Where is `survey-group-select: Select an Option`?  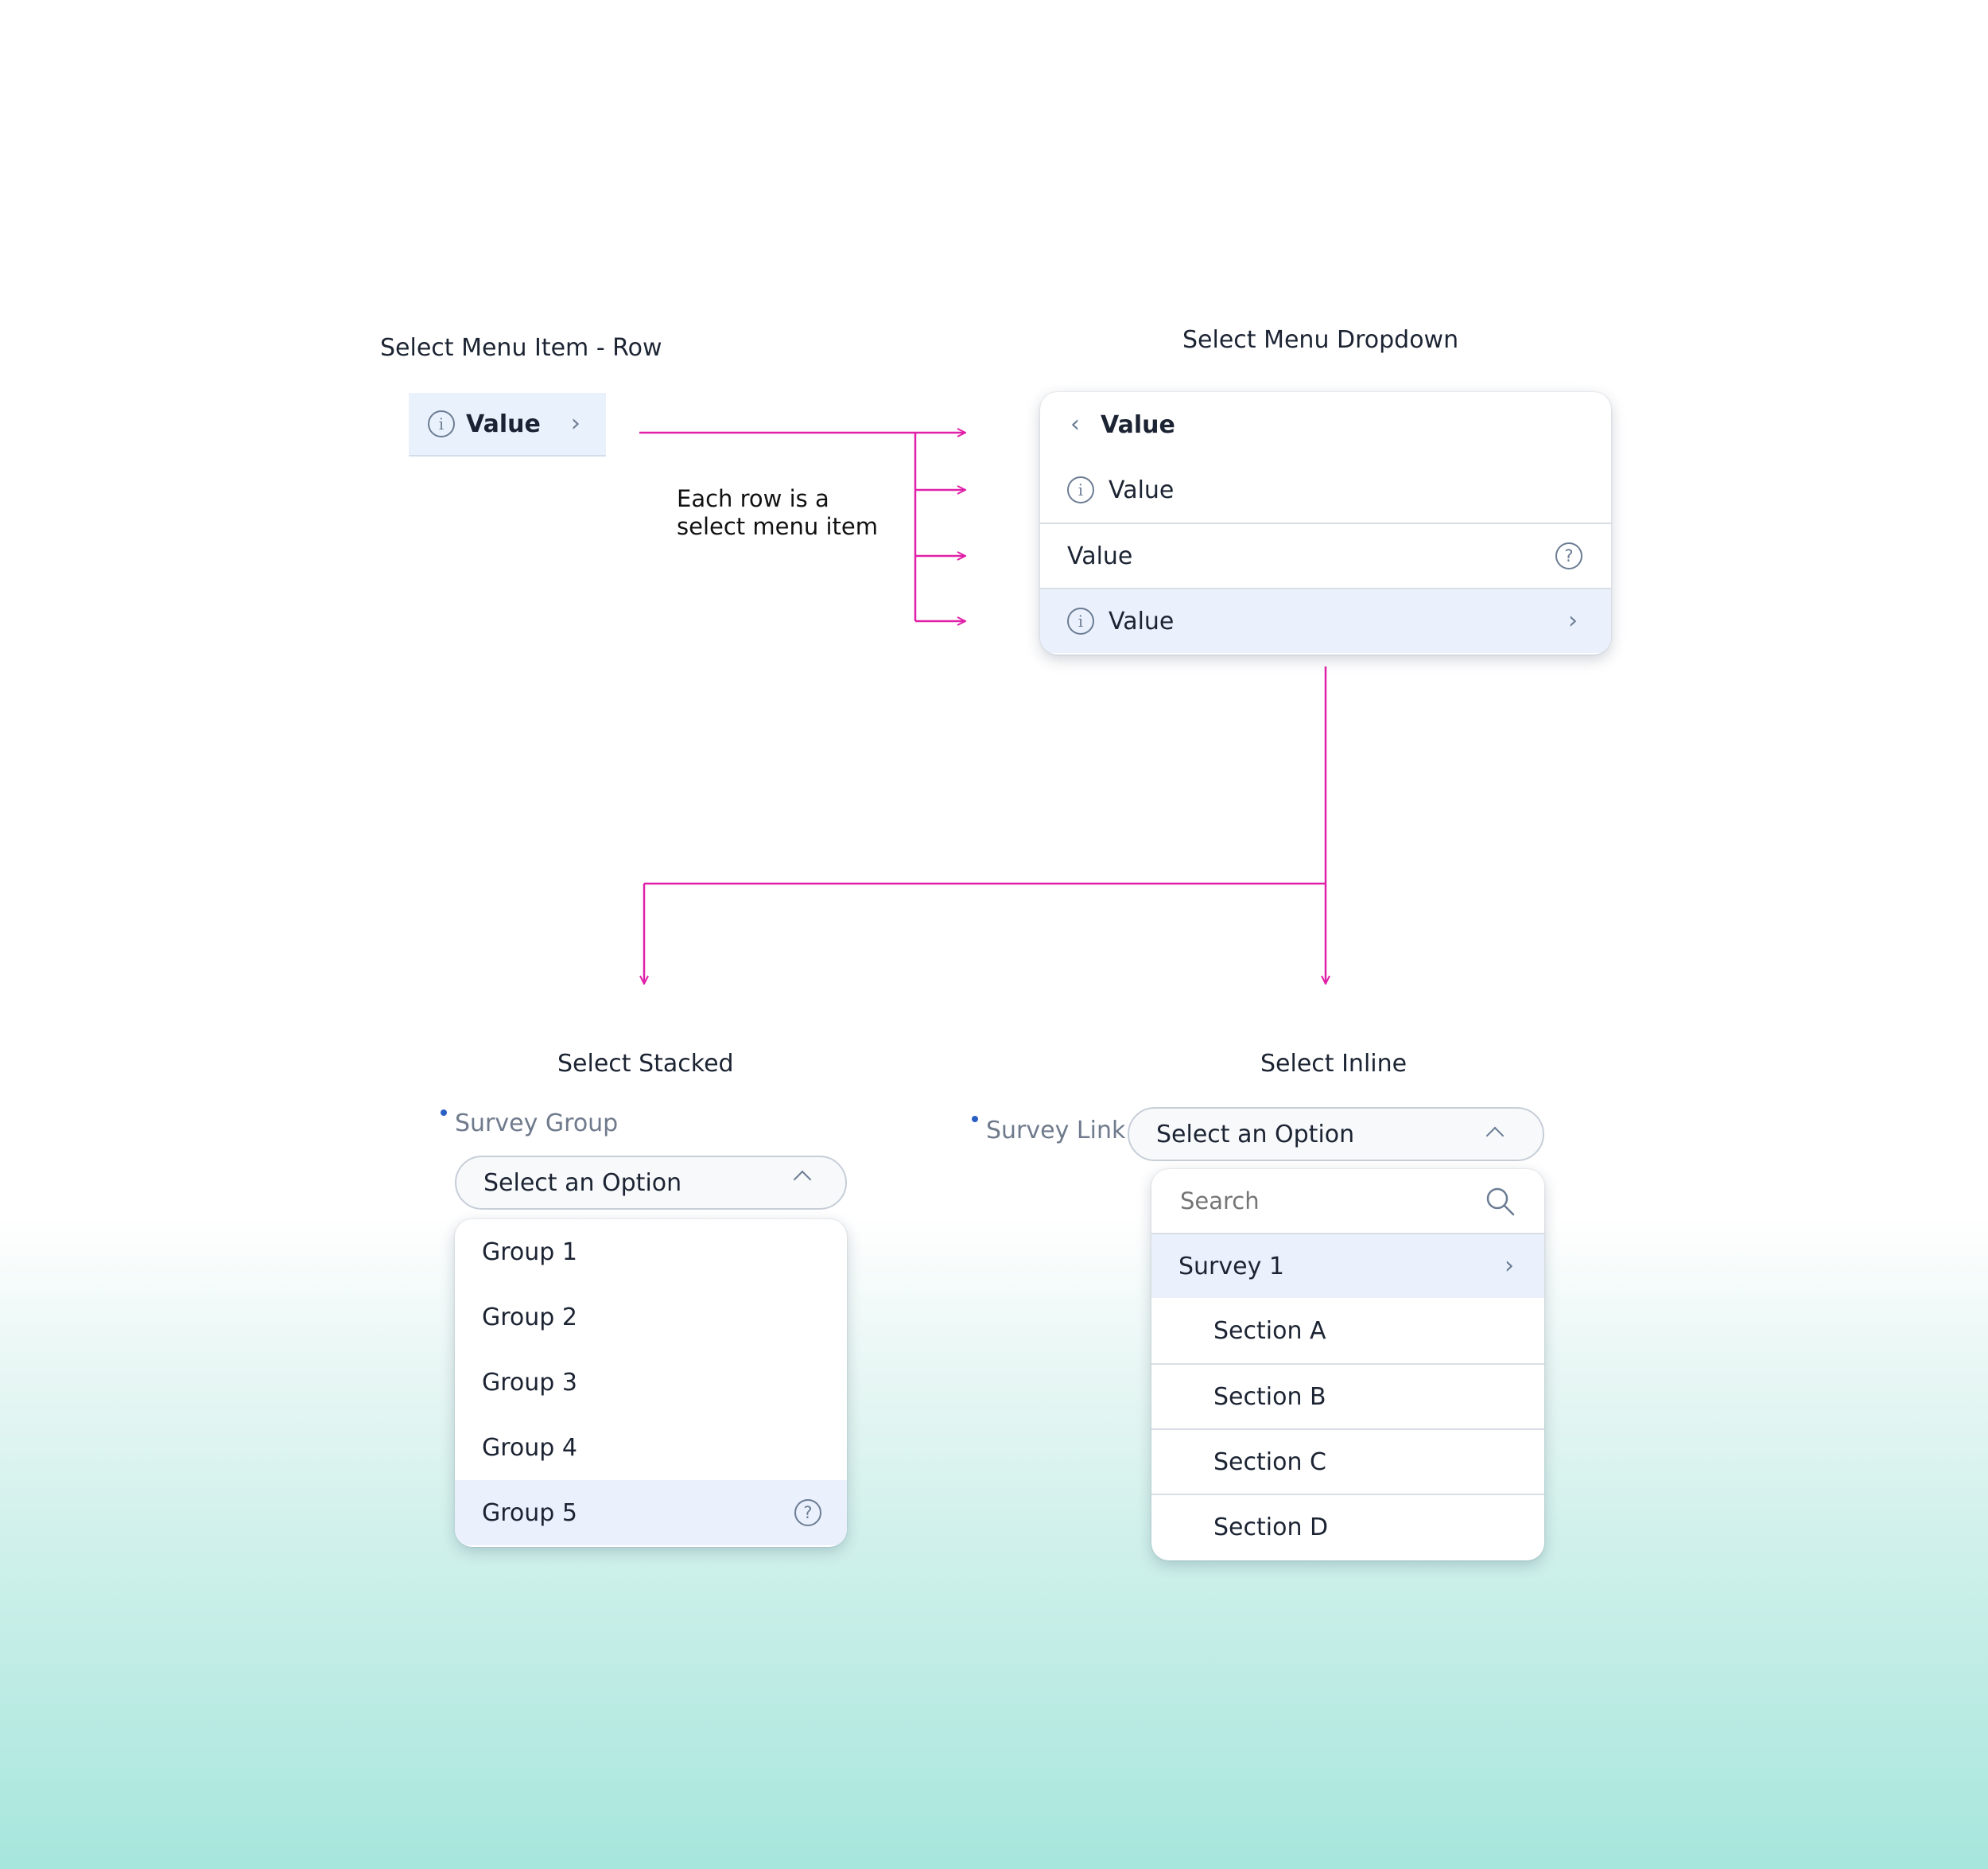 survey-group-select: Select an Option is located at coordinates (651, 1183).